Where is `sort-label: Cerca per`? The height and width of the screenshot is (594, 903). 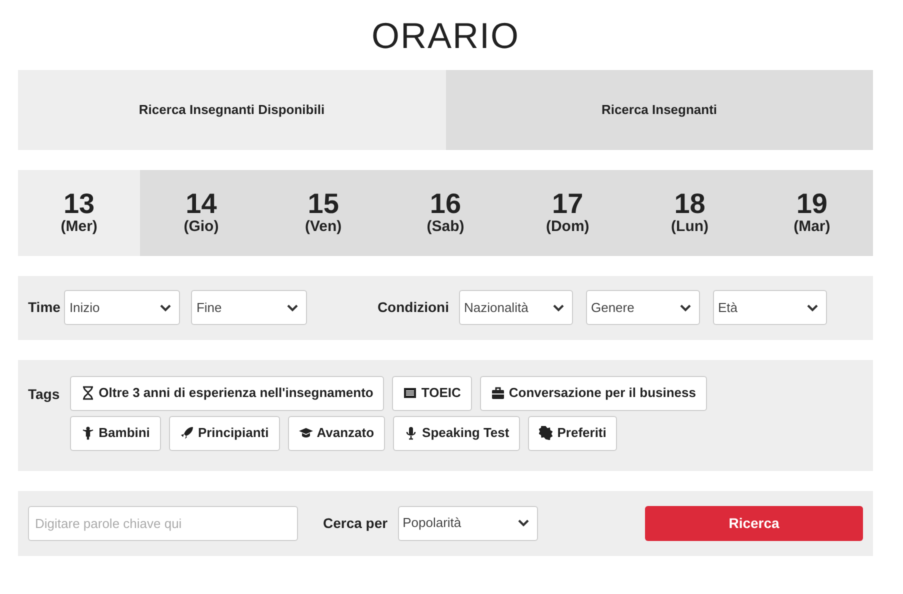 sort-label: Cerca per is located at coordinates (355, 523).